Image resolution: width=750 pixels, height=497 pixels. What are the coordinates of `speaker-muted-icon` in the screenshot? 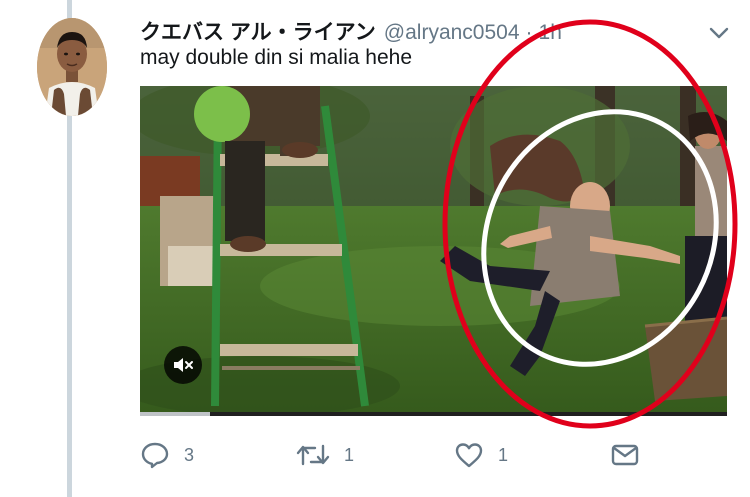 It's located at (183, 365).